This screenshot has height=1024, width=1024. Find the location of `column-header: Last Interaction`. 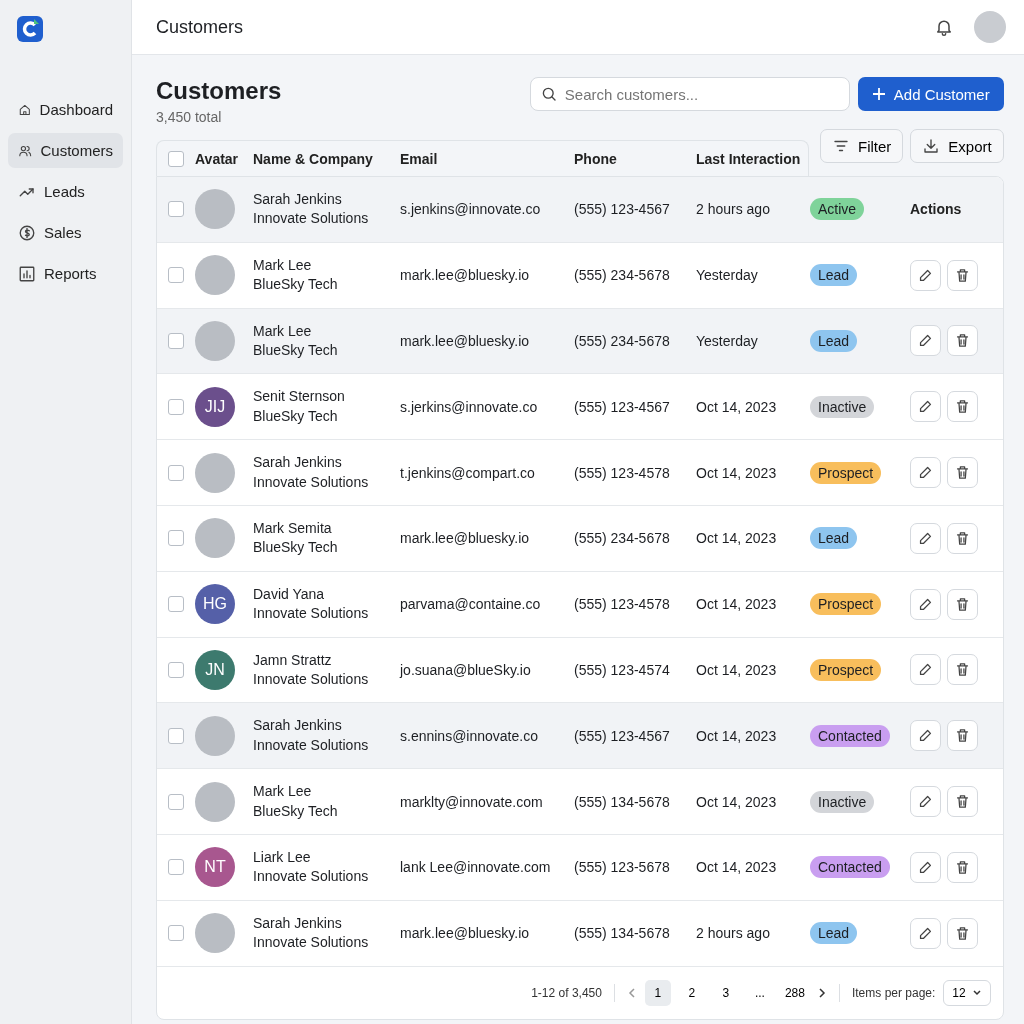

column-header: Last Interaction is located at coordinates (749, 158).